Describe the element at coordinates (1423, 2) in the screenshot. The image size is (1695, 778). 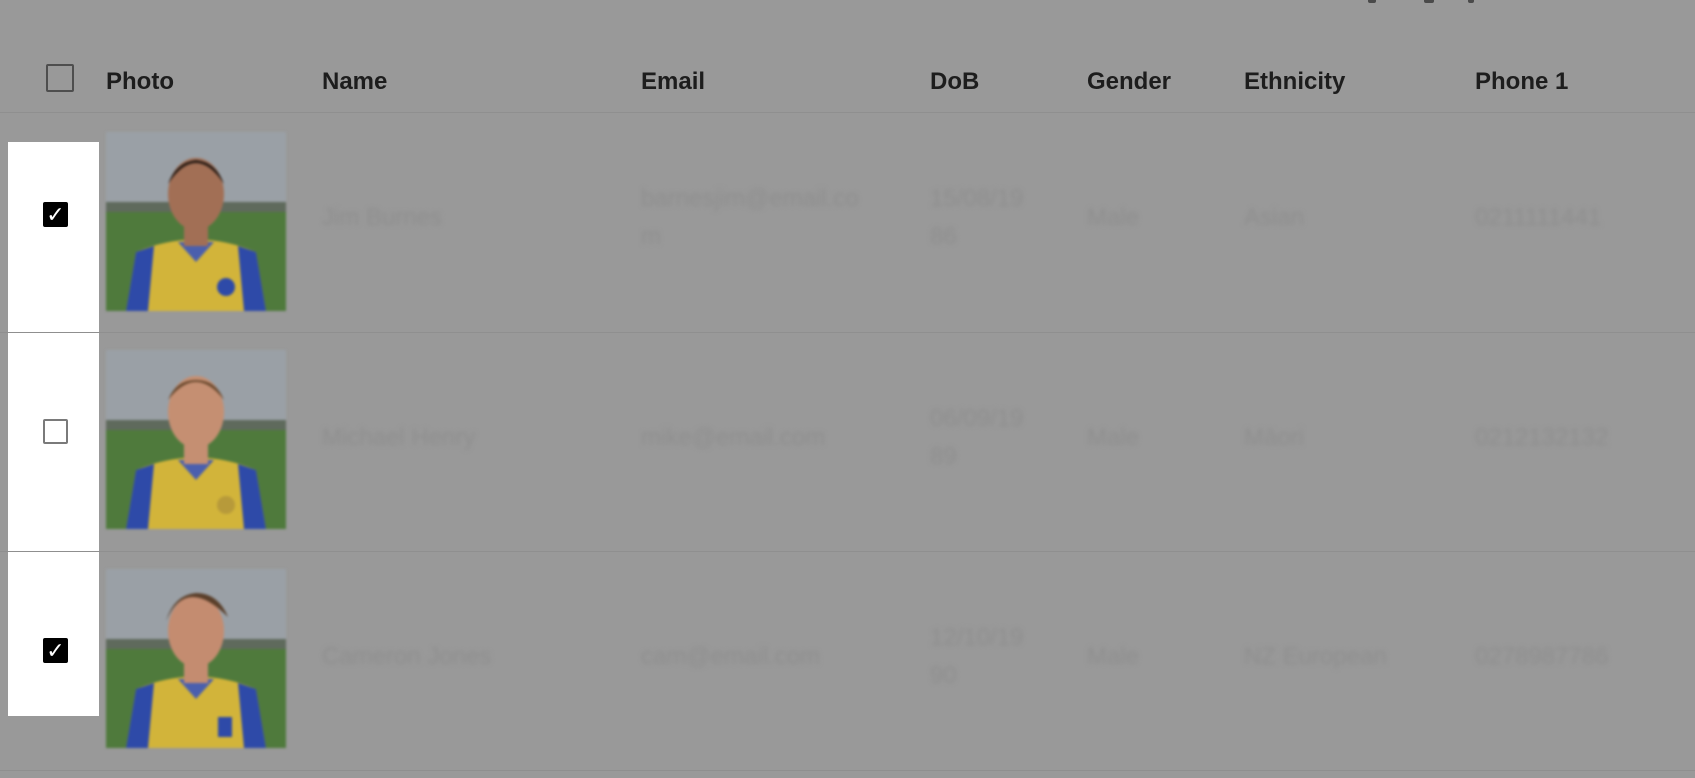
I see `top-partial-text` at that location.